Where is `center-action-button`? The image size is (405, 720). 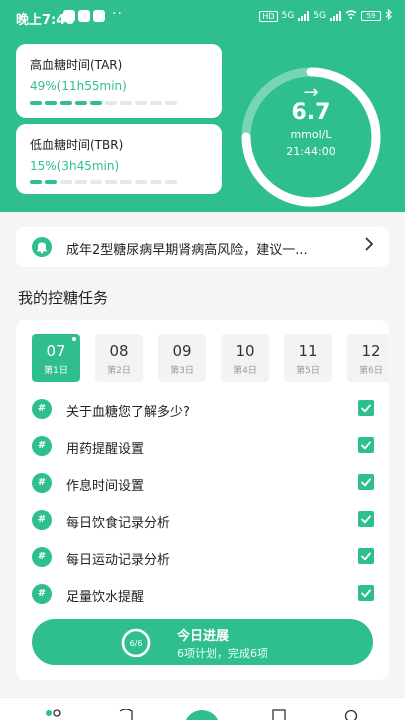
center-action-button is located at coordinates (202, 715).